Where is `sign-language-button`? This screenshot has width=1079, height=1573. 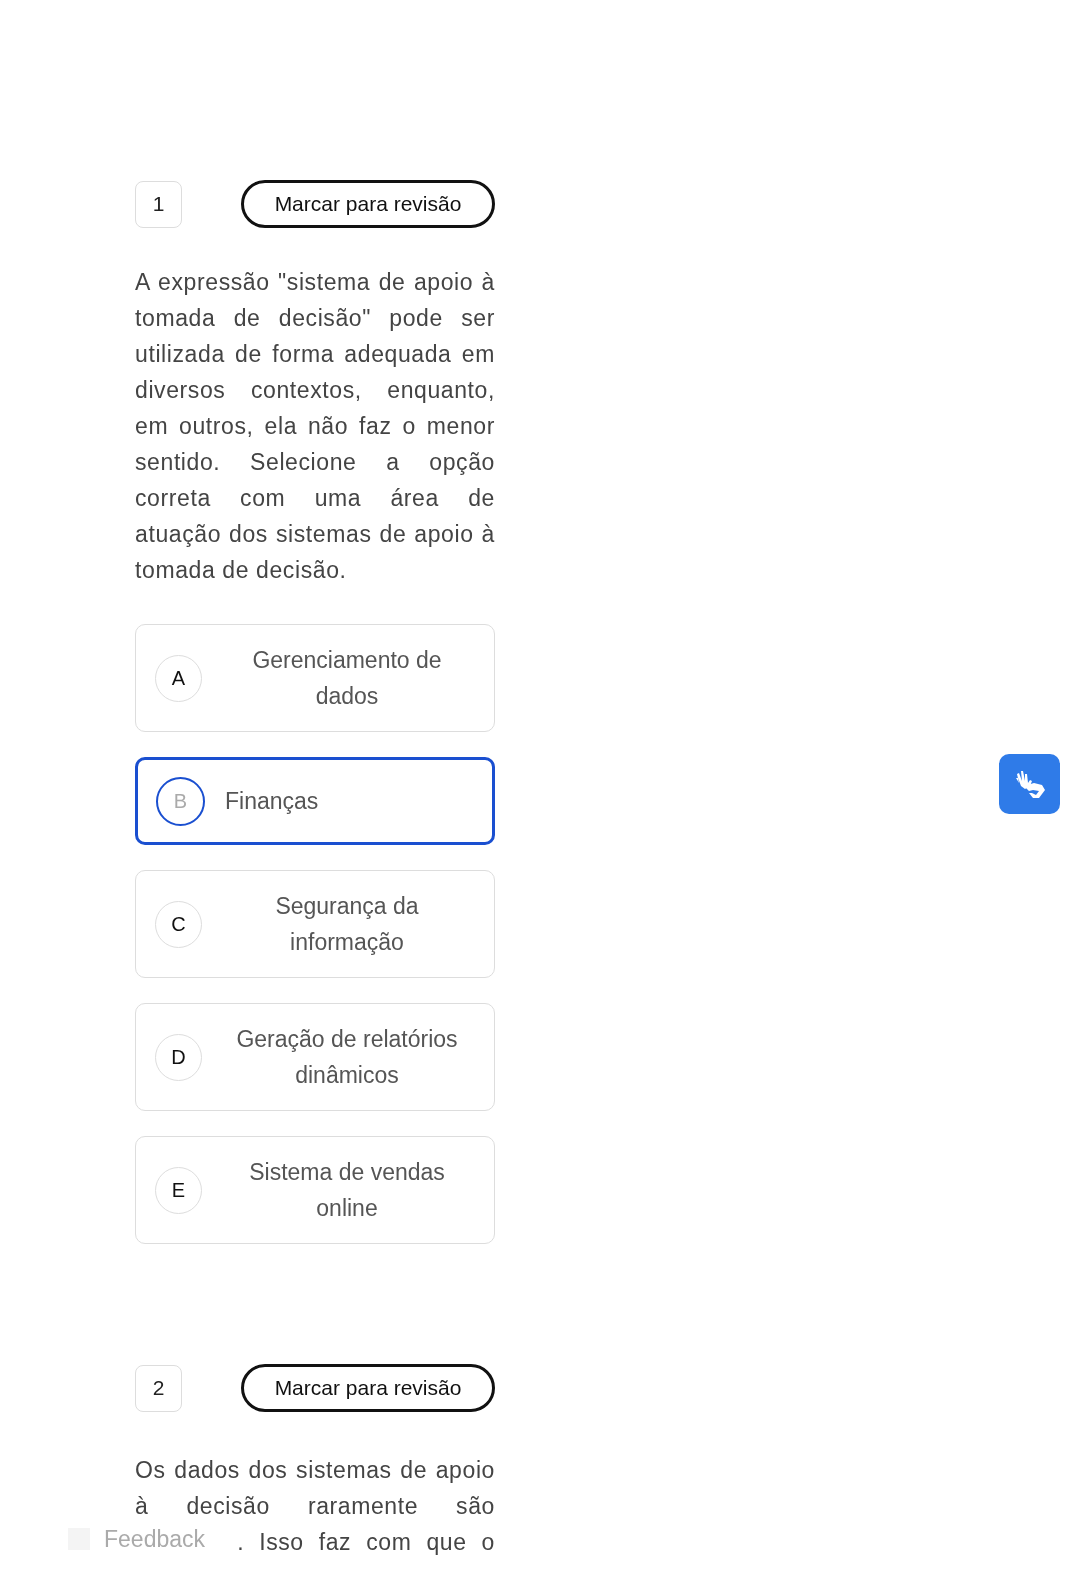 sign-language-button is located at coordinates (1029, 784).